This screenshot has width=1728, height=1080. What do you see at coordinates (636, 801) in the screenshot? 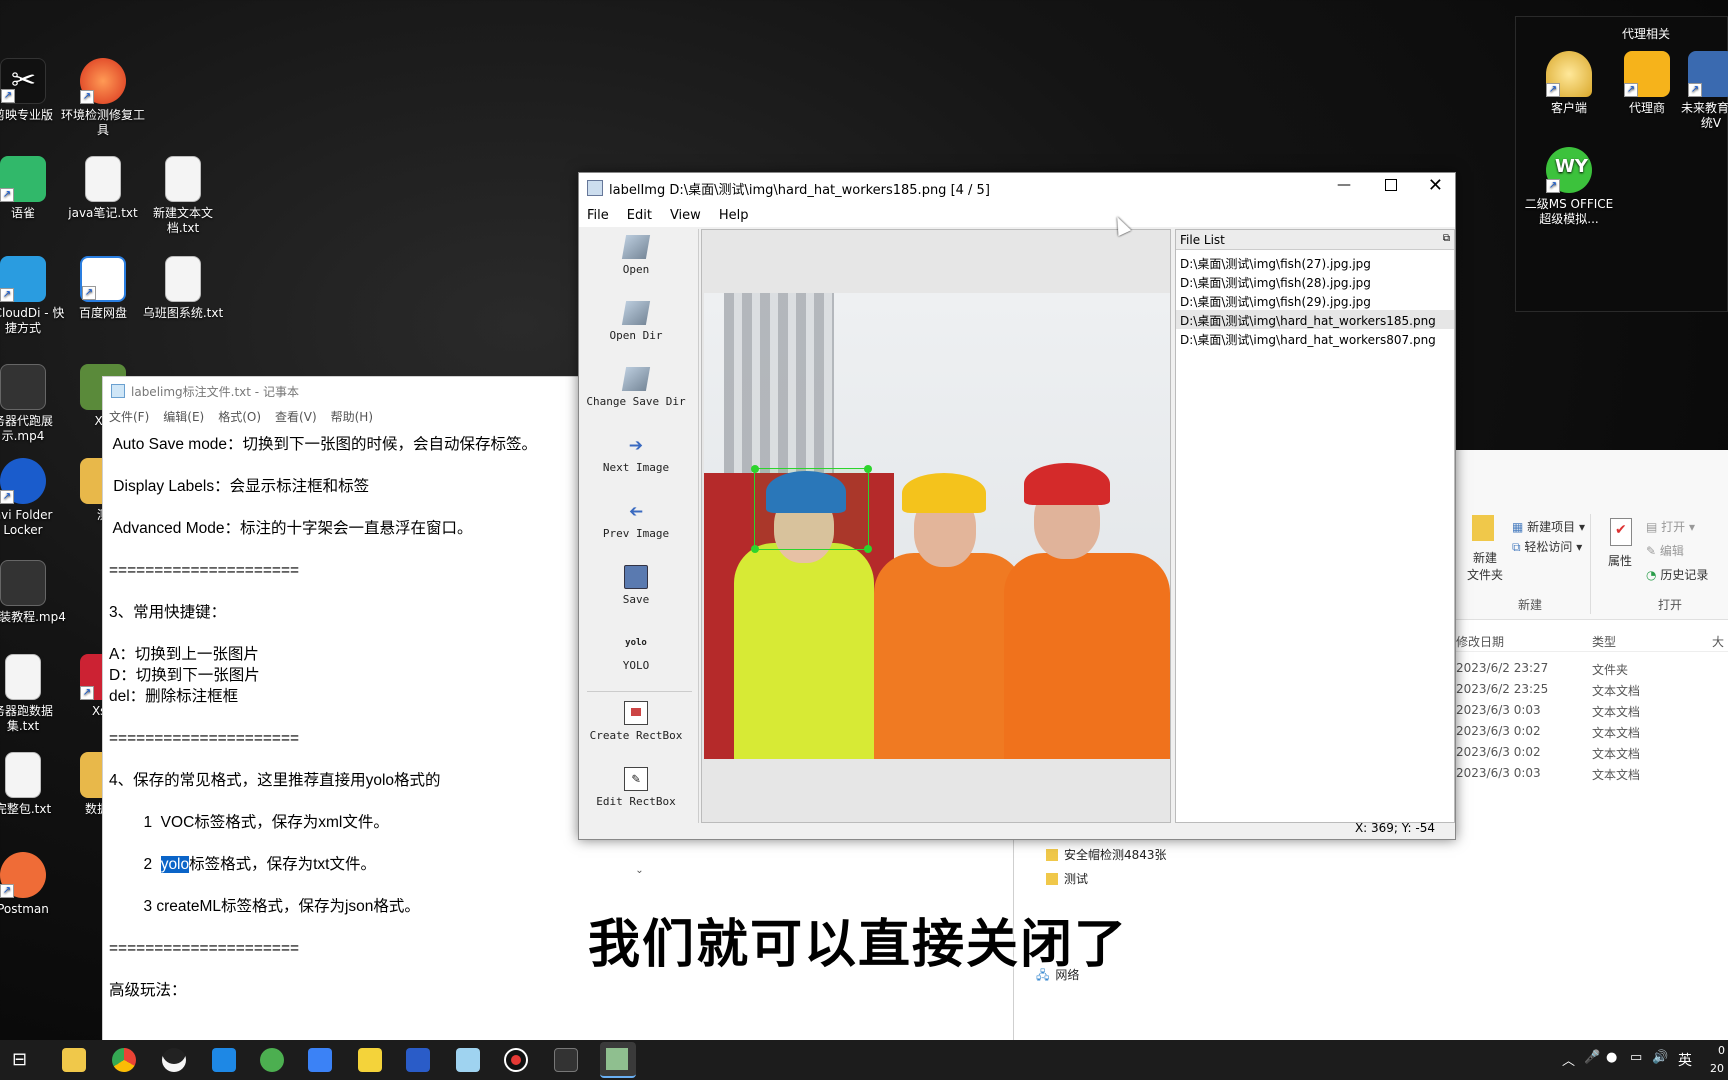
I see `tool-label: Edit RectBox` at bounding box center [636, 801].